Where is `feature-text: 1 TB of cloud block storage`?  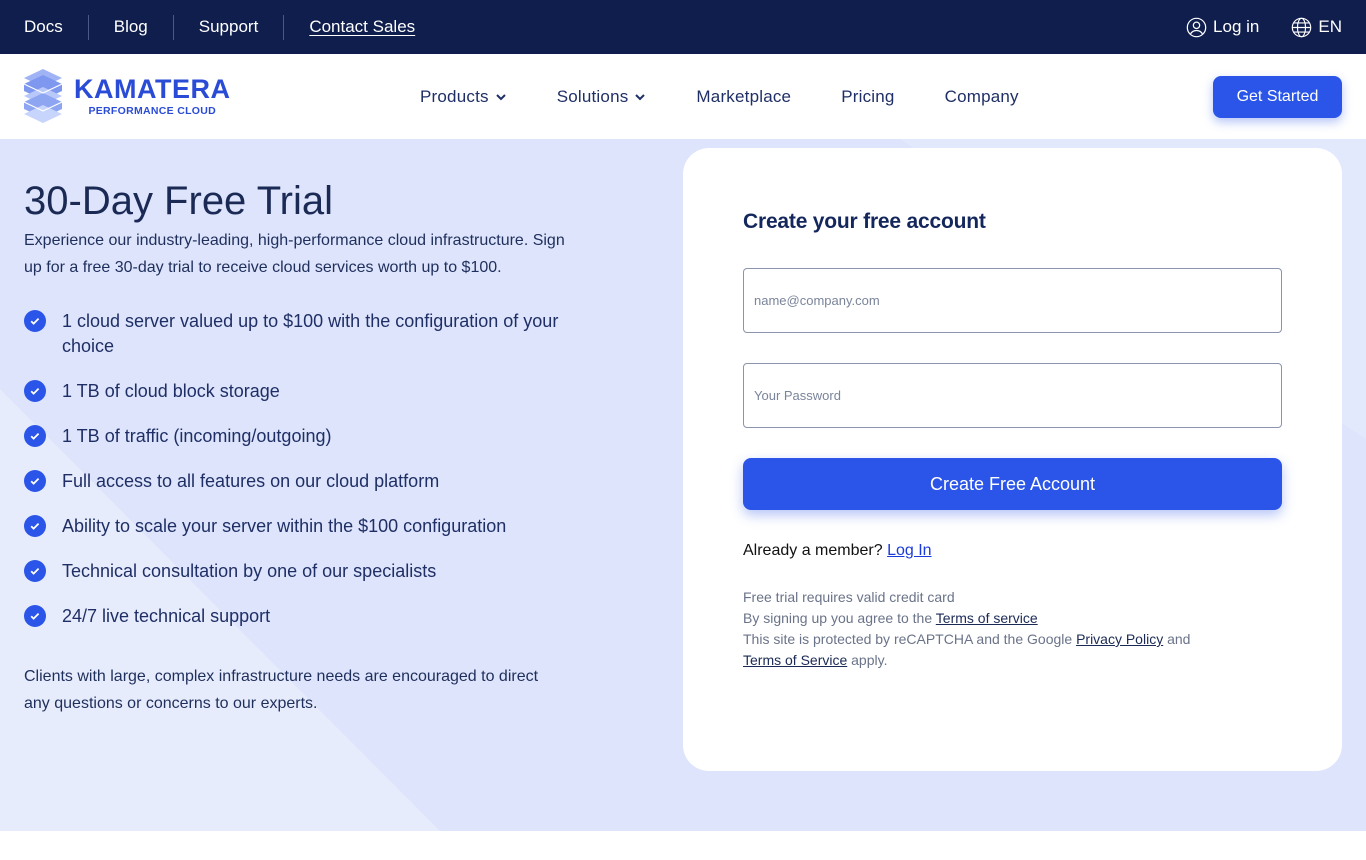 feature-text: 1 TB of cloud block storage is located at coordinates (171, 391).